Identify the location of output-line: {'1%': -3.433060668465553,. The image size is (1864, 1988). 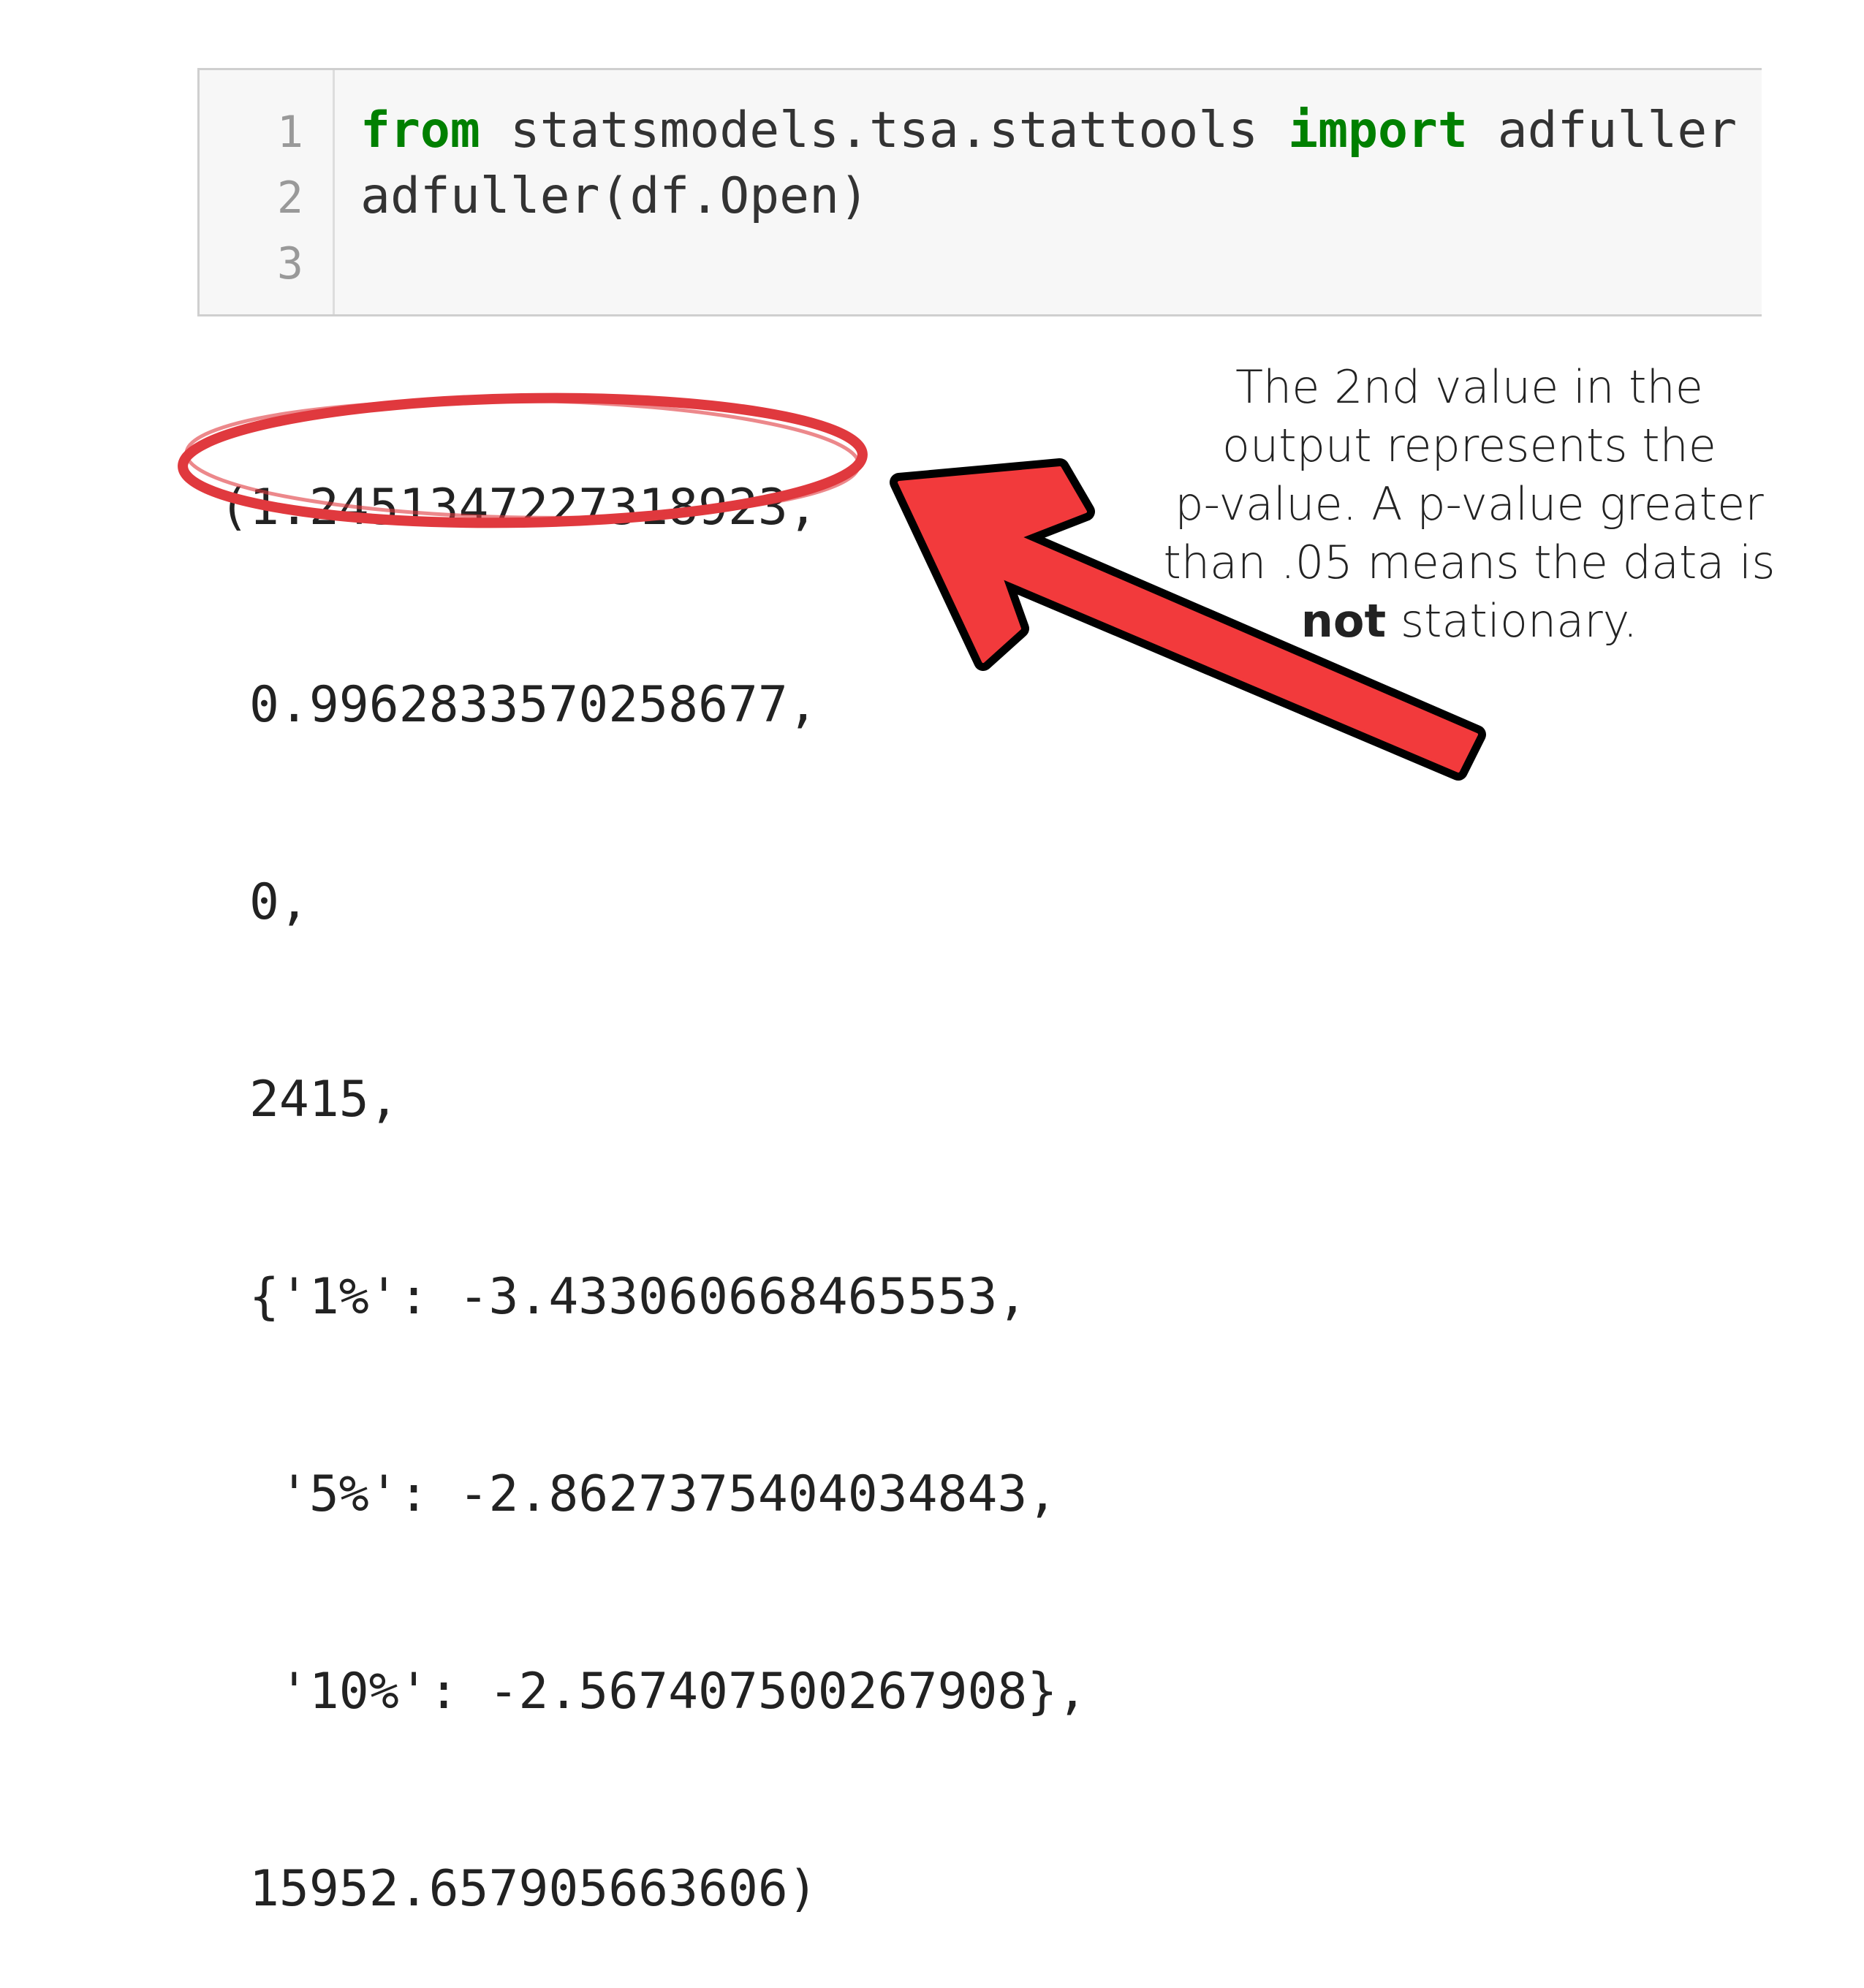
(623, 1297).